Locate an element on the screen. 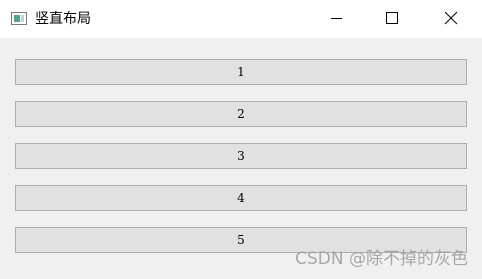 This screenshot has width=482, height=279. close-button is located at coordinates (450, 19).